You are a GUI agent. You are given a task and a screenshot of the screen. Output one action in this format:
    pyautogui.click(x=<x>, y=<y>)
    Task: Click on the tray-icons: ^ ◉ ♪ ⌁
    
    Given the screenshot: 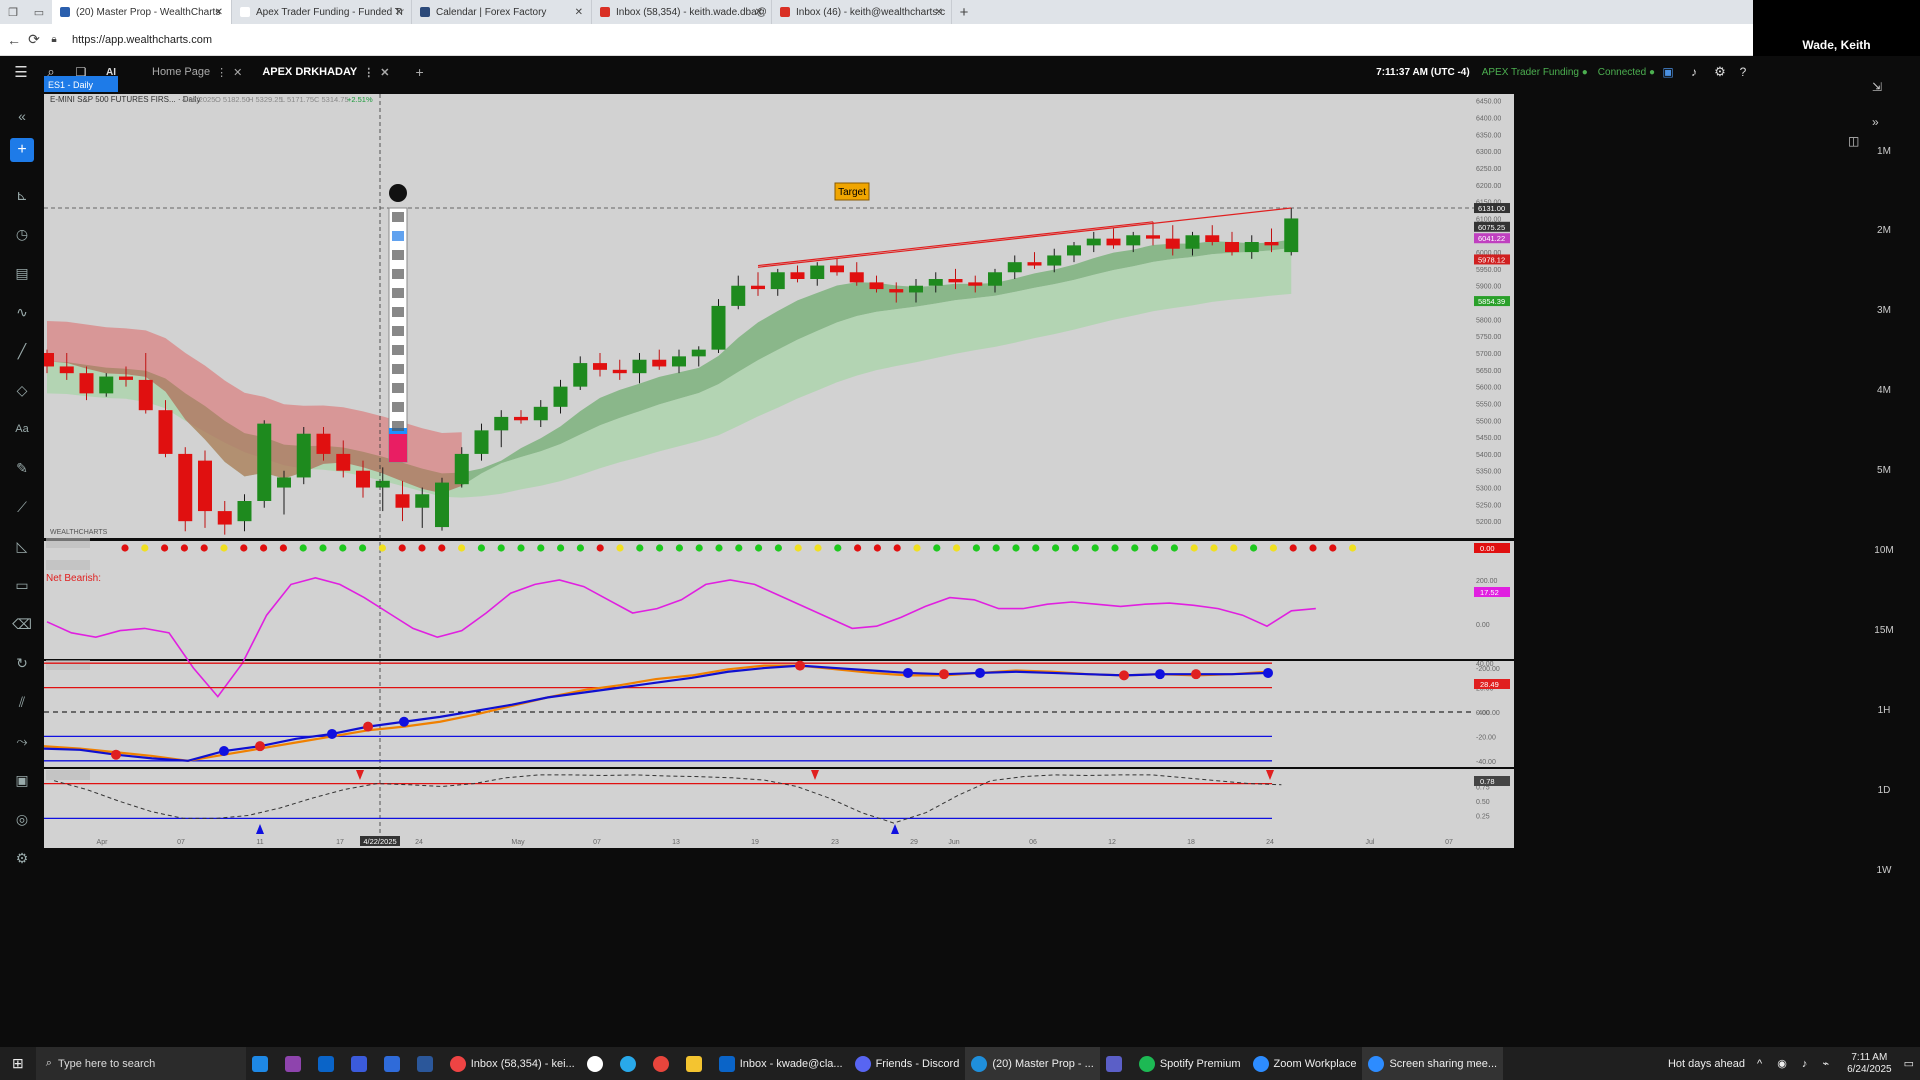 What is the action you would take?
    pyautogui.click(x=1796, y=1063)
    